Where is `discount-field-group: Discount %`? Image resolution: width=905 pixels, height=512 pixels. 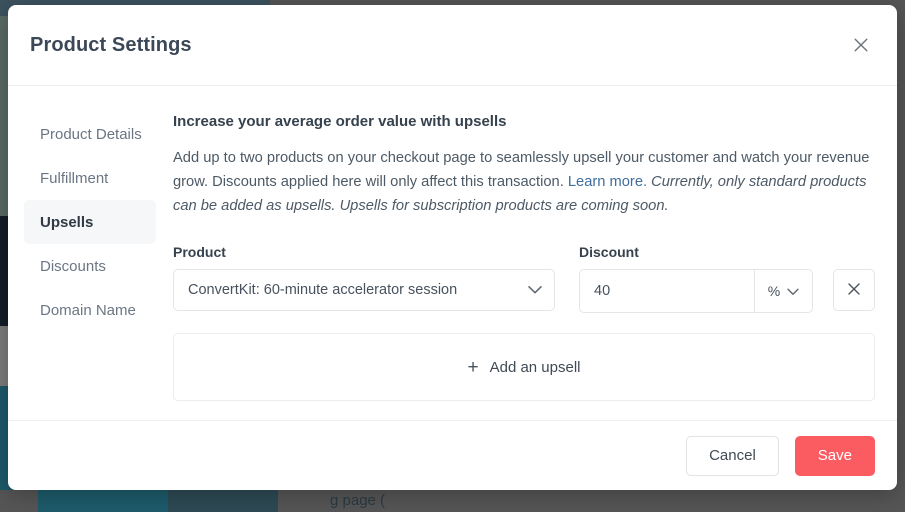
discount-field-group: Discount % is located at coordinates (727, 278).